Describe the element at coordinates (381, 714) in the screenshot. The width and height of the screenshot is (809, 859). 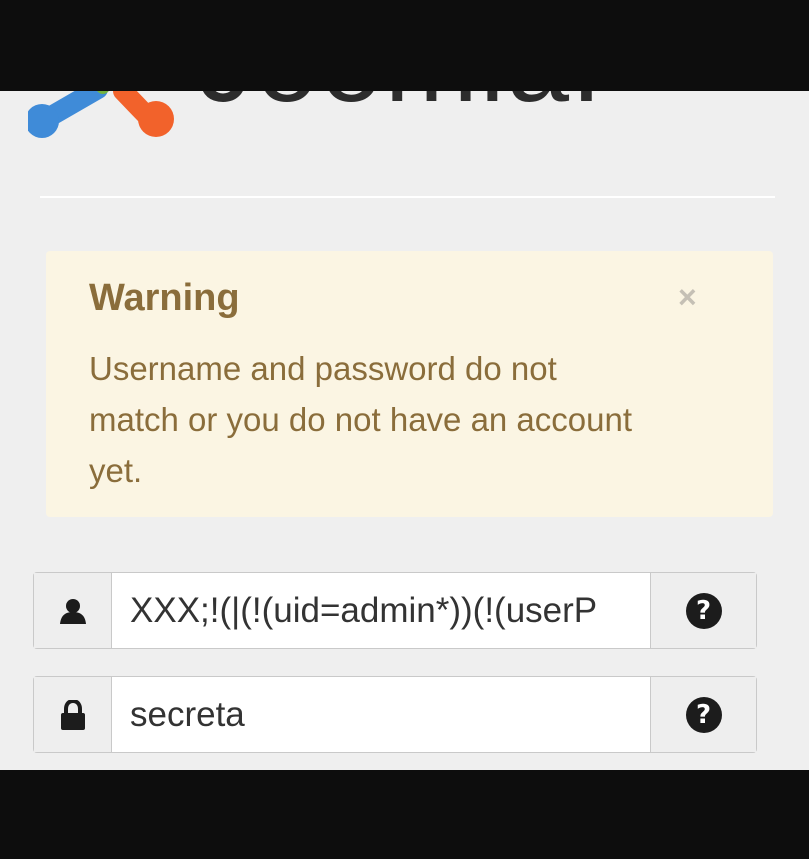
I see `password-input` at that location.